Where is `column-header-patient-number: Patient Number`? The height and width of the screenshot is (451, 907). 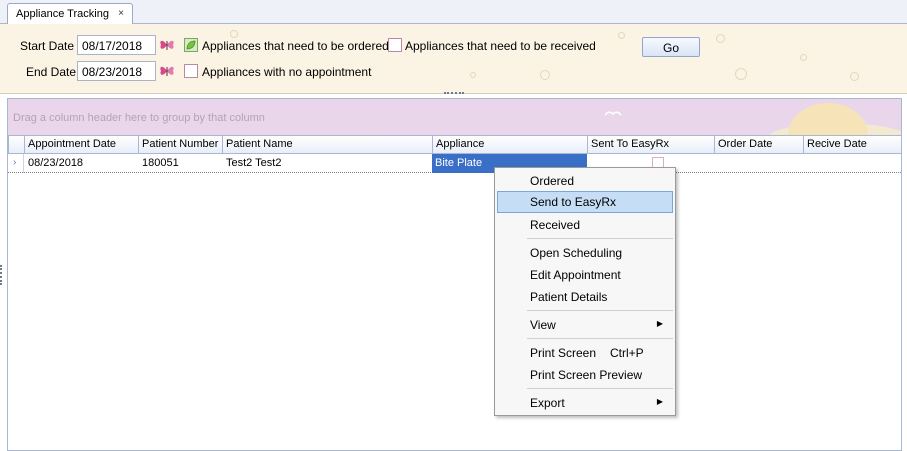 column-header-patient-number: Patient Number is located at coordinates (180, 145).